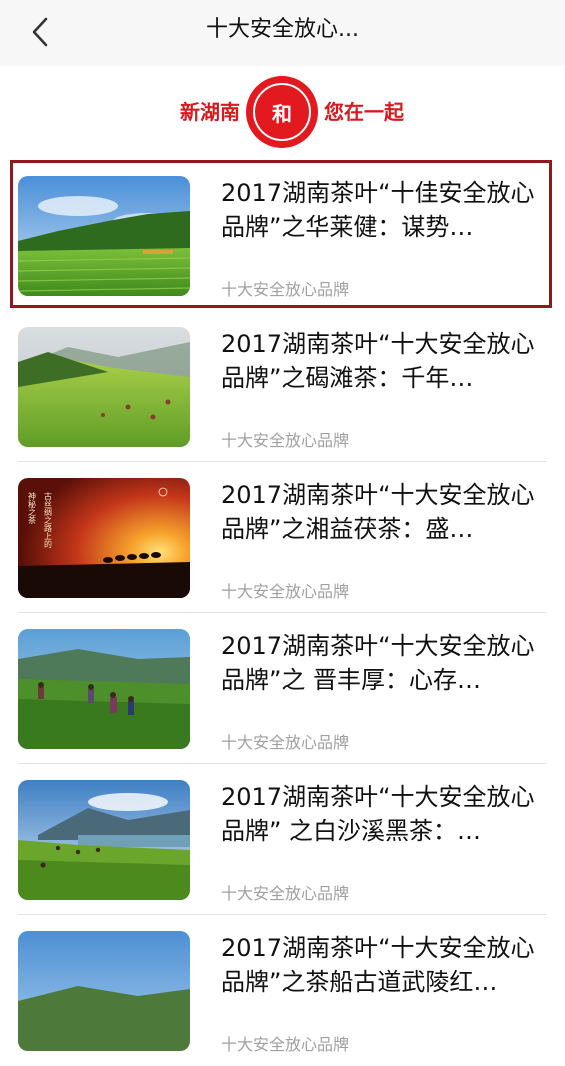  What do you see at coordinates (32, 507) in the screenshot?
I see `thumb-vertical-text: 神秘之茶` at bounding box center [32, 507].